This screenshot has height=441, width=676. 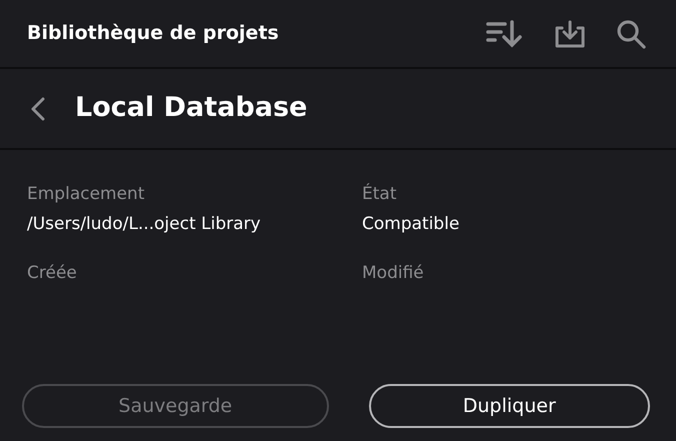 I want to click on field-label: État, so click(x=380, y=194).